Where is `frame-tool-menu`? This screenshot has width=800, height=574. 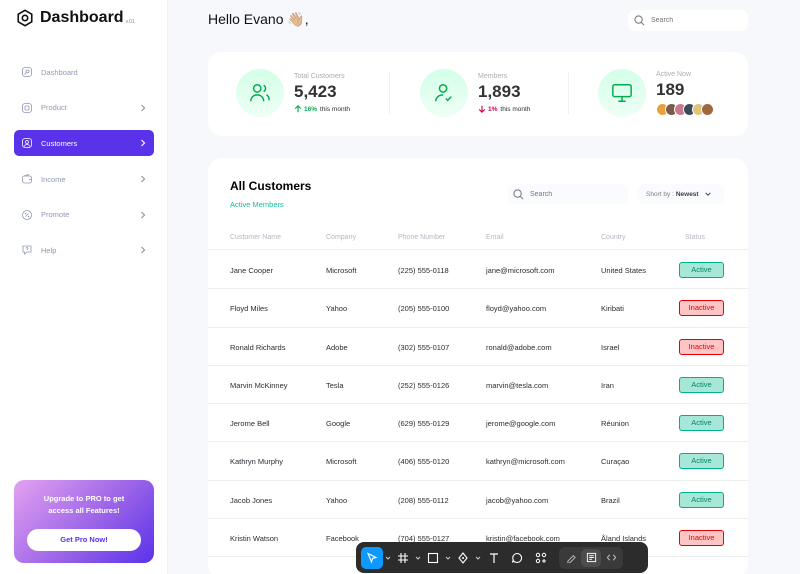 frame-tool-menu is located at coordinates (418, 558).